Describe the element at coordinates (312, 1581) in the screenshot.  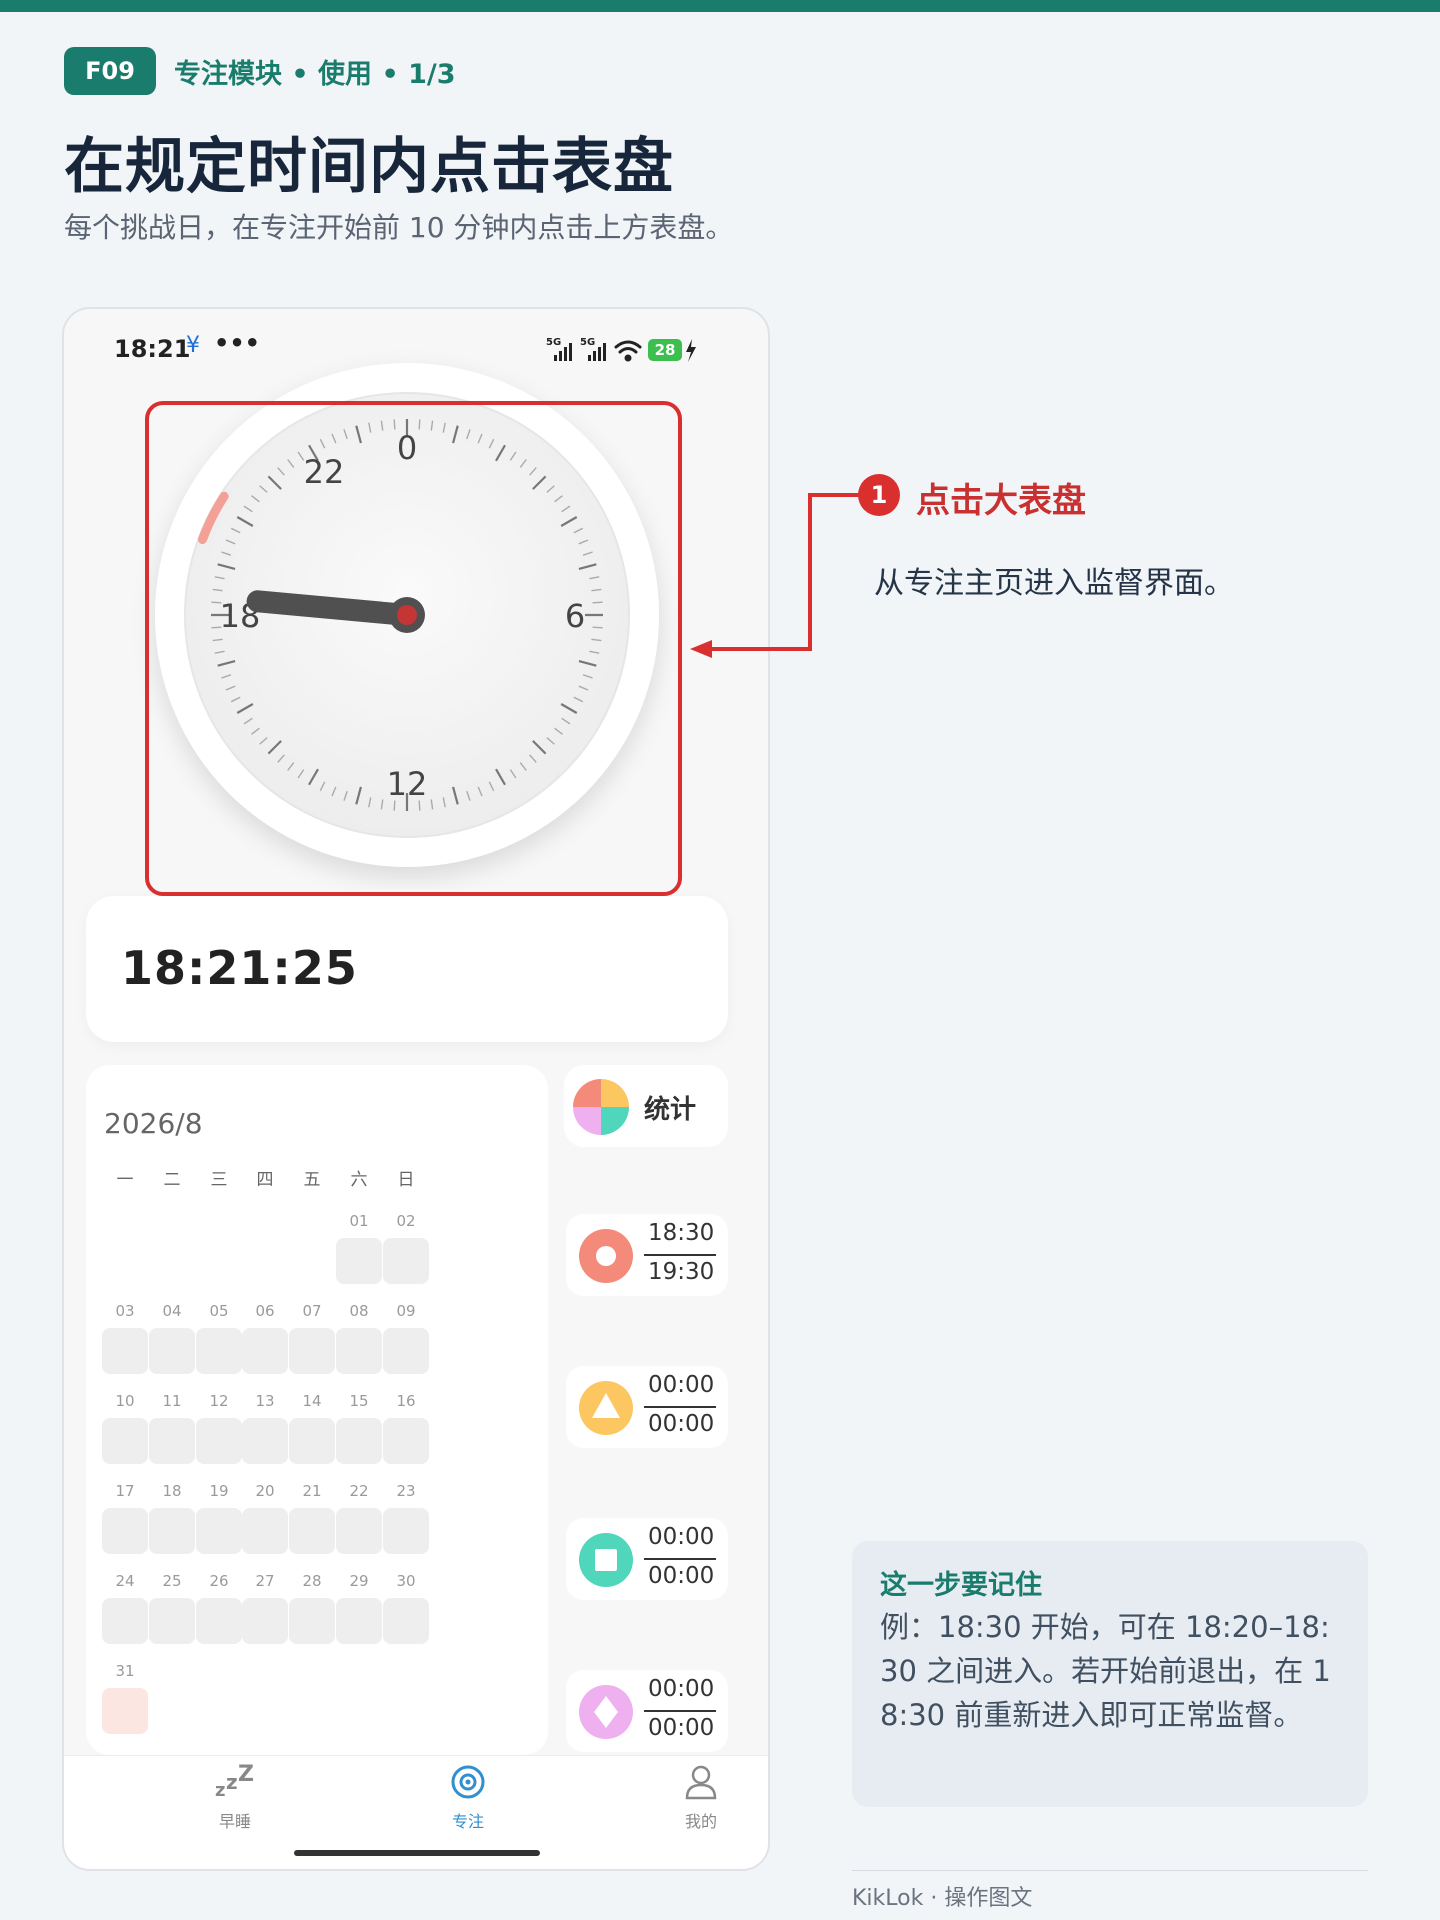
I see `calendar-day-number: 28` at that location.